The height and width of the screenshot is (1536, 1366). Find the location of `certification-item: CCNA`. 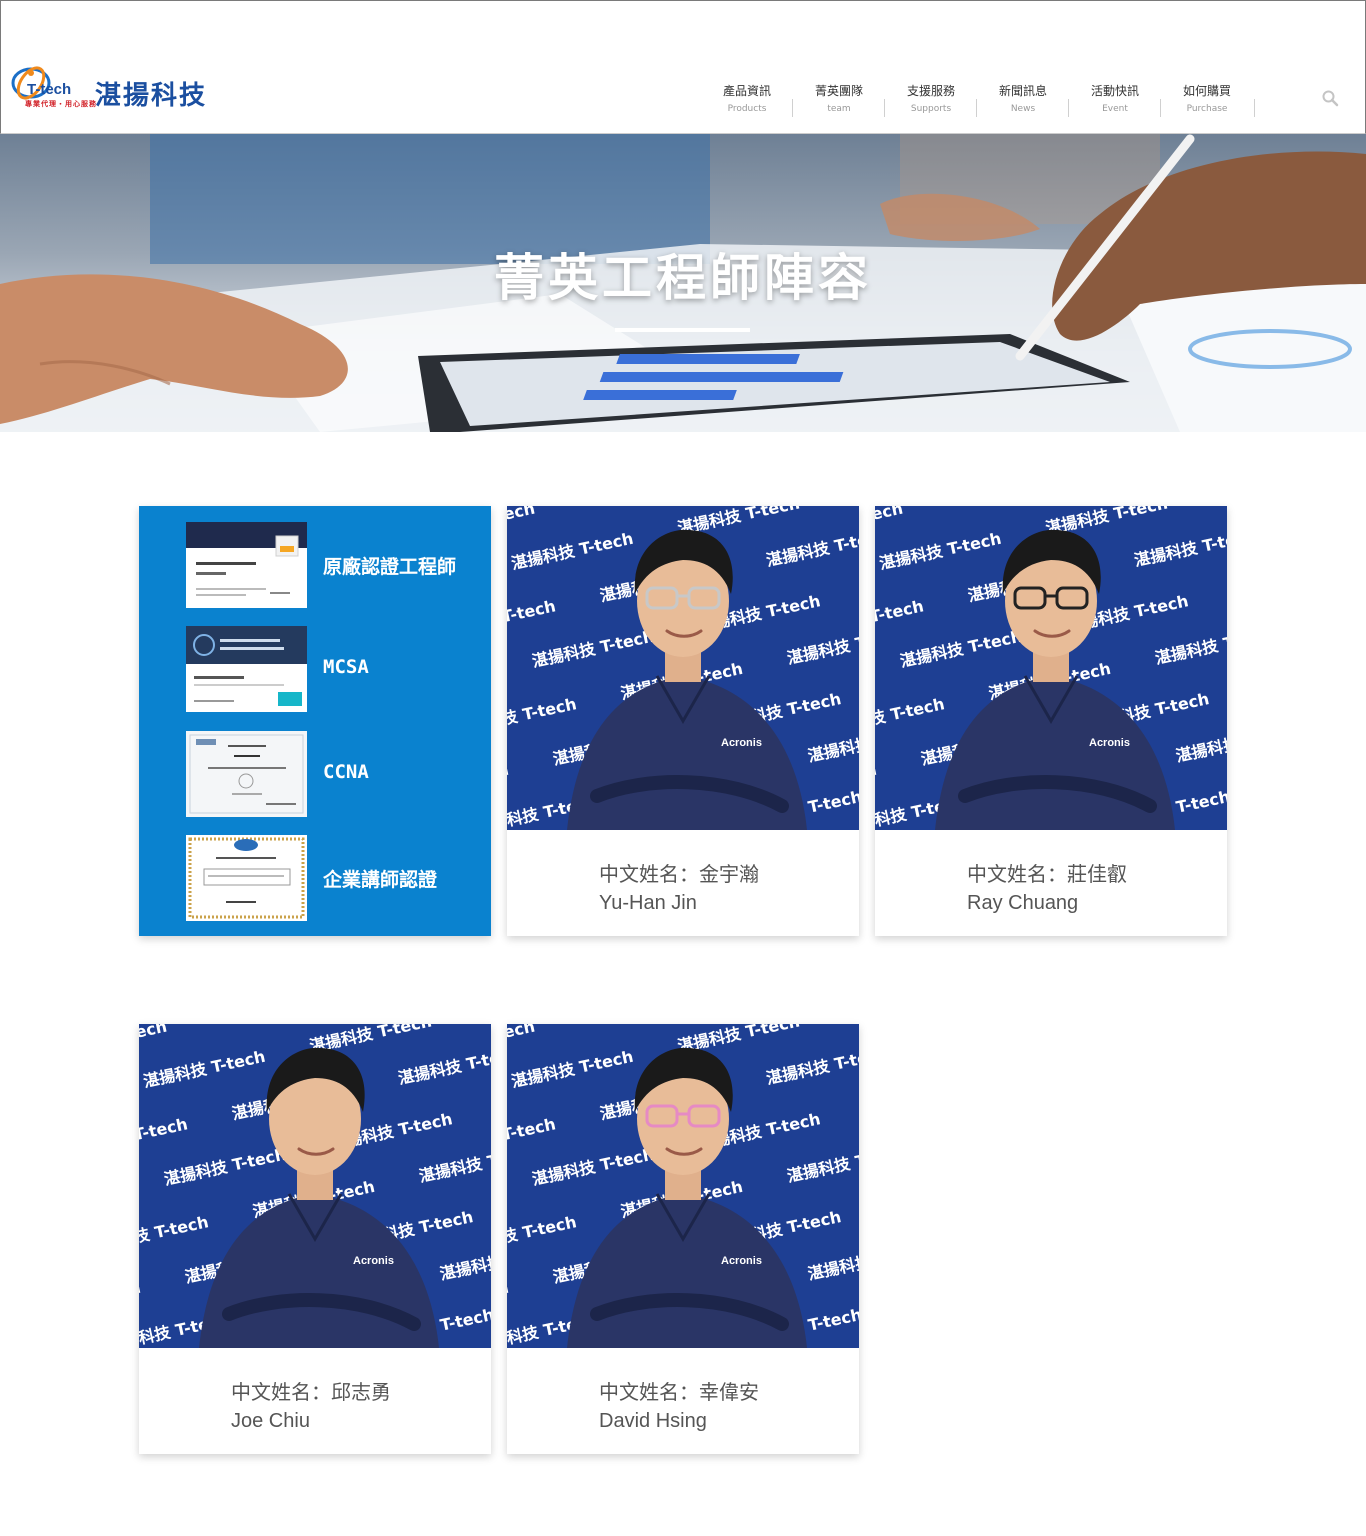

certification-item: CCNA is located at coordinates (336, 774).